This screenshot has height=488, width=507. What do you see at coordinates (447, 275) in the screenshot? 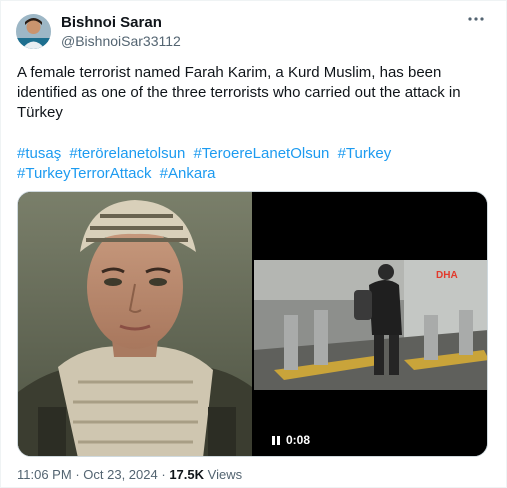
I see `video-watermark: DHA` at bounding box center [447, 275].